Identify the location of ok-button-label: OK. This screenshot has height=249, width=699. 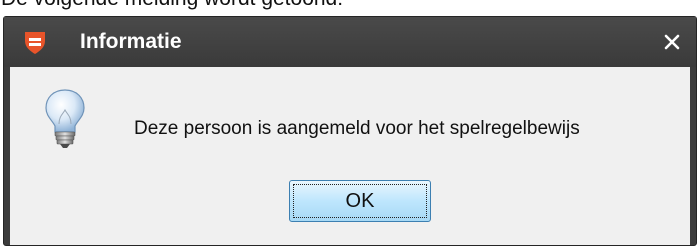
(360, 201).